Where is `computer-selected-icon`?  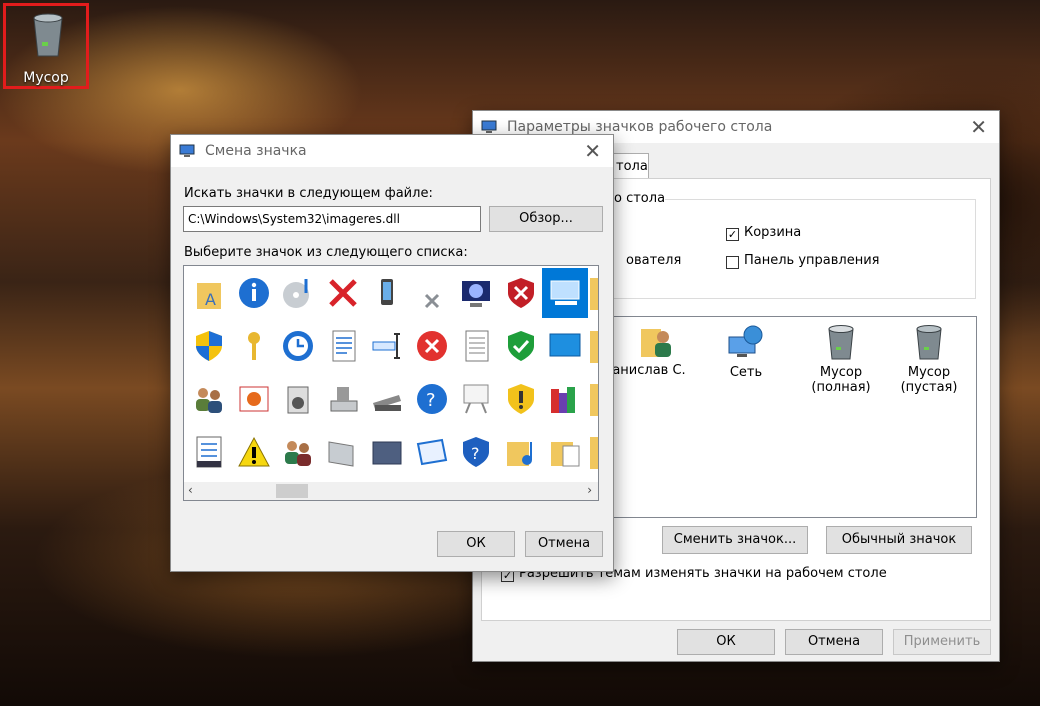
computer-selected-icon is located at coordinates (565, 292).